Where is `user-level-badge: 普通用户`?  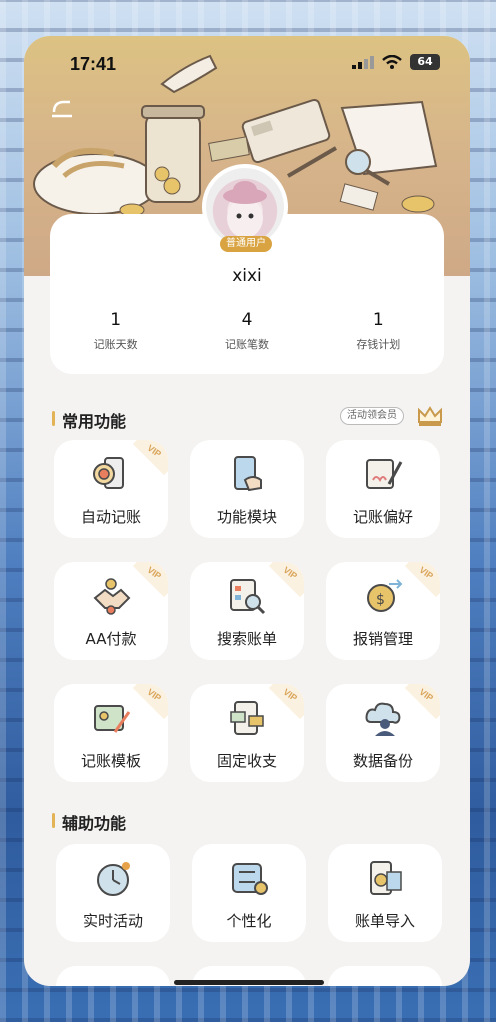 user-level-badge: 普通用户 is located at coordinates (246, 244).